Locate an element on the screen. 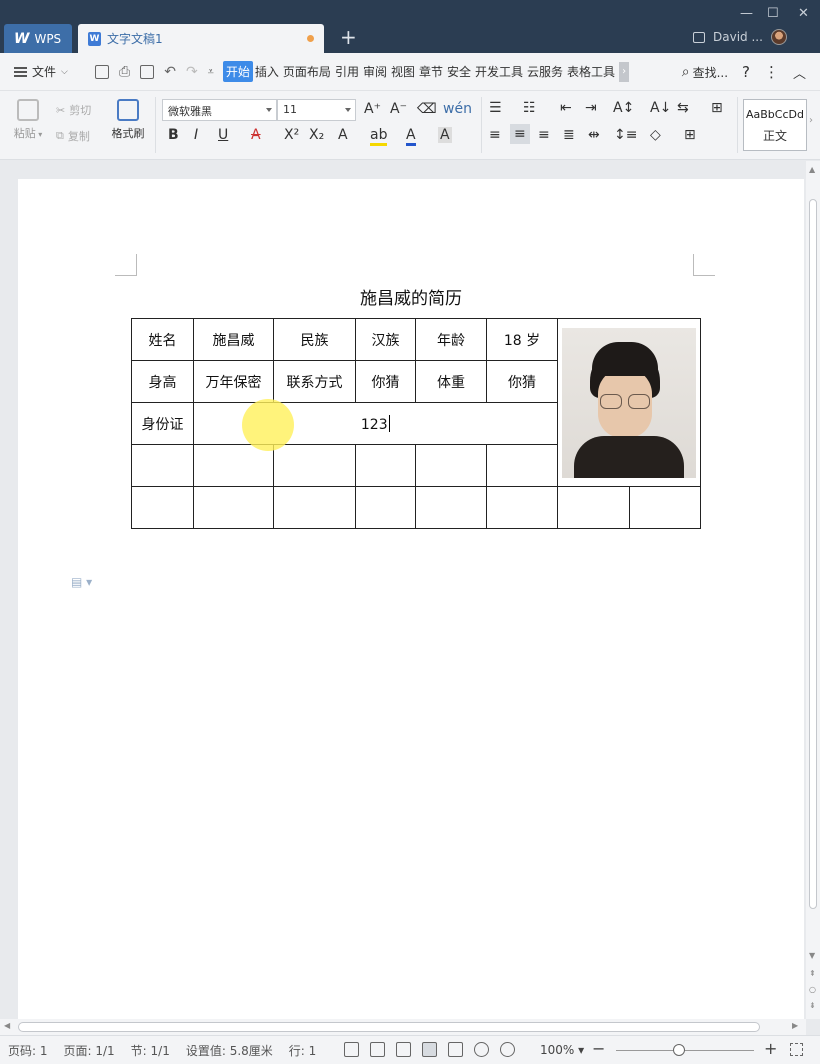 This screenshot has height=1064, width=820. bold-button: B is located at coordinates (173, 135).